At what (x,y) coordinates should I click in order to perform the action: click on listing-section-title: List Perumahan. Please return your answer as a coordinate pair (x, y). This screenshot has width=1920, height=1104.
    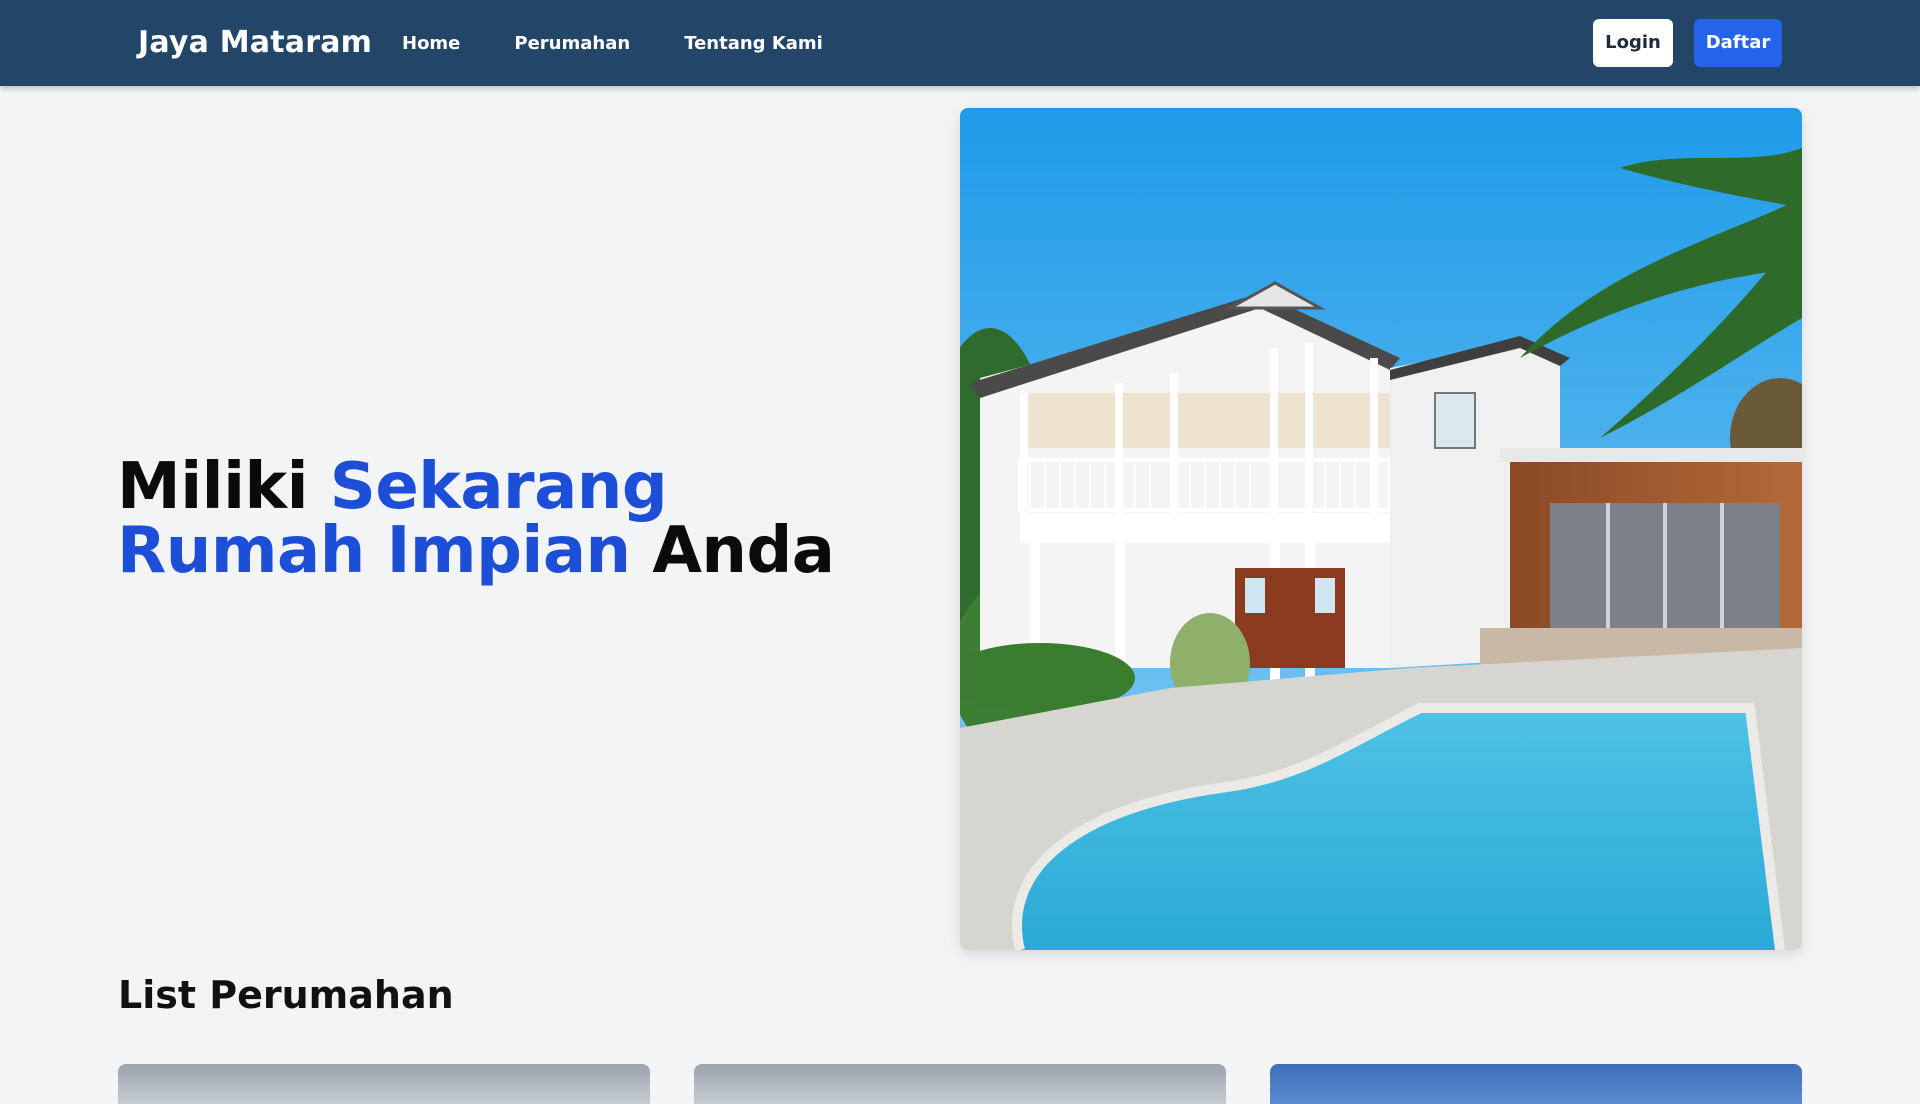
    Looking at the image, I should click on (286, 995).